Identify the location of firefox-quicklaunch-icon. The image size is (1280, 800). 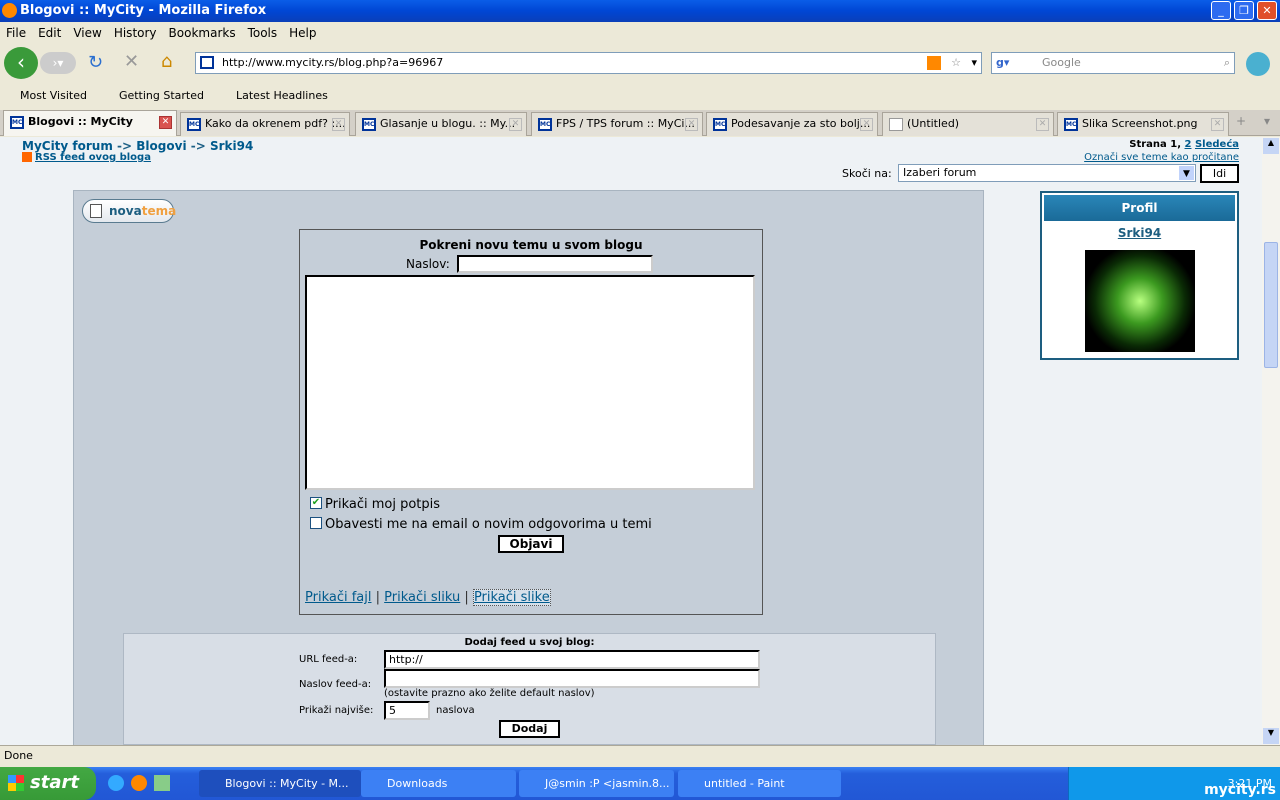
(139, 783).